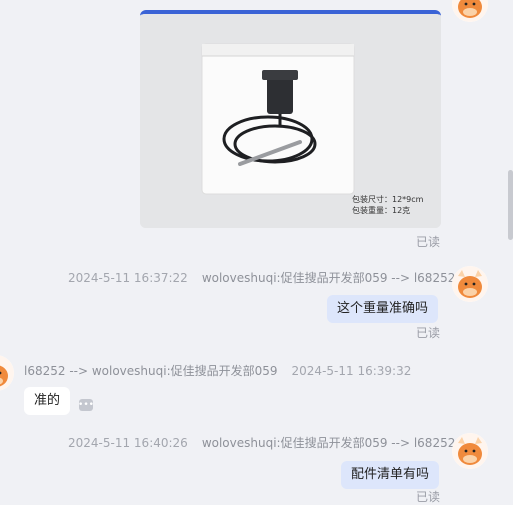 Image resolution: width=513 pixels, height=505 pixels. I want to click on message-bubble: 这个重量准确吗, so click(383, 309).